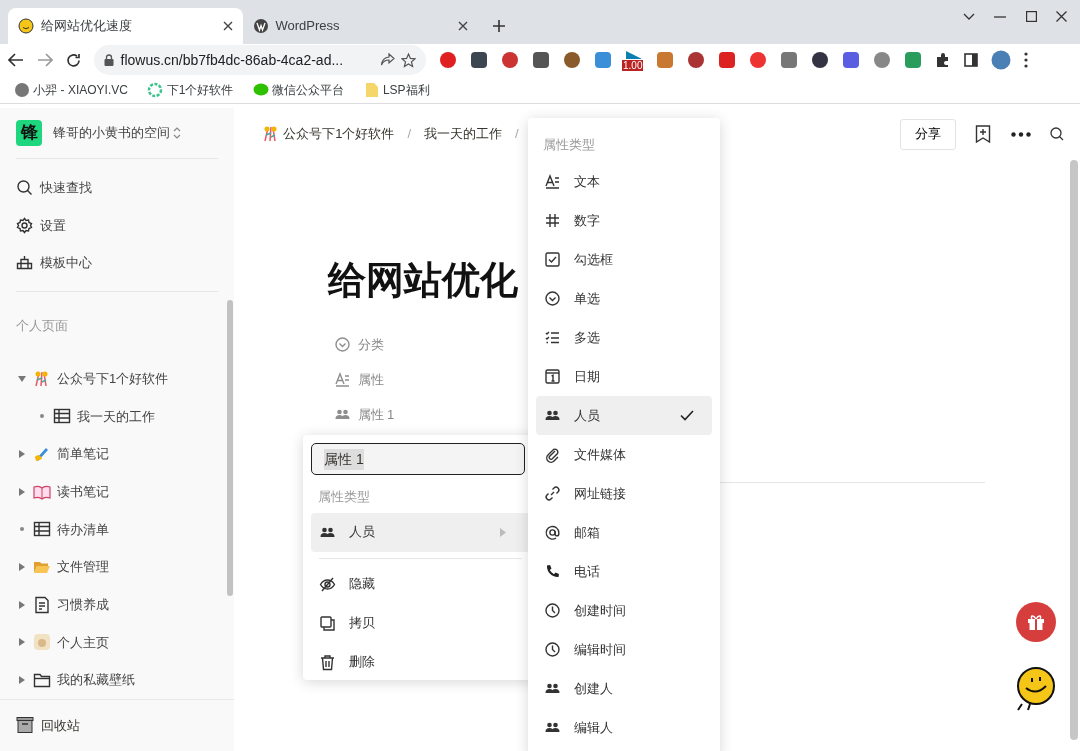  I want to click on browser-tab: 给网站优化速度, so click(125, 26).